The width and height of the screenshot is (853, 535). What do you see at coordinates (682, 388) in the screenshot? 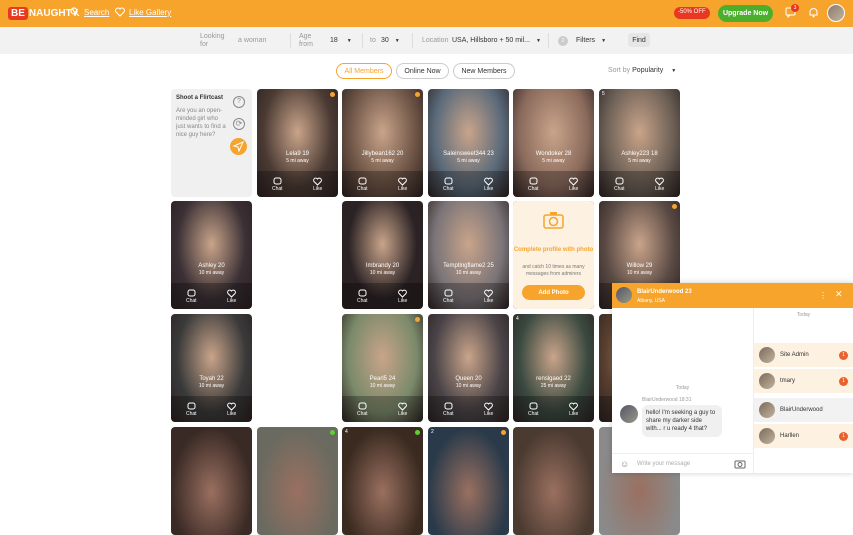
I see `day-separator: Today` at bounding box center [682, 388].